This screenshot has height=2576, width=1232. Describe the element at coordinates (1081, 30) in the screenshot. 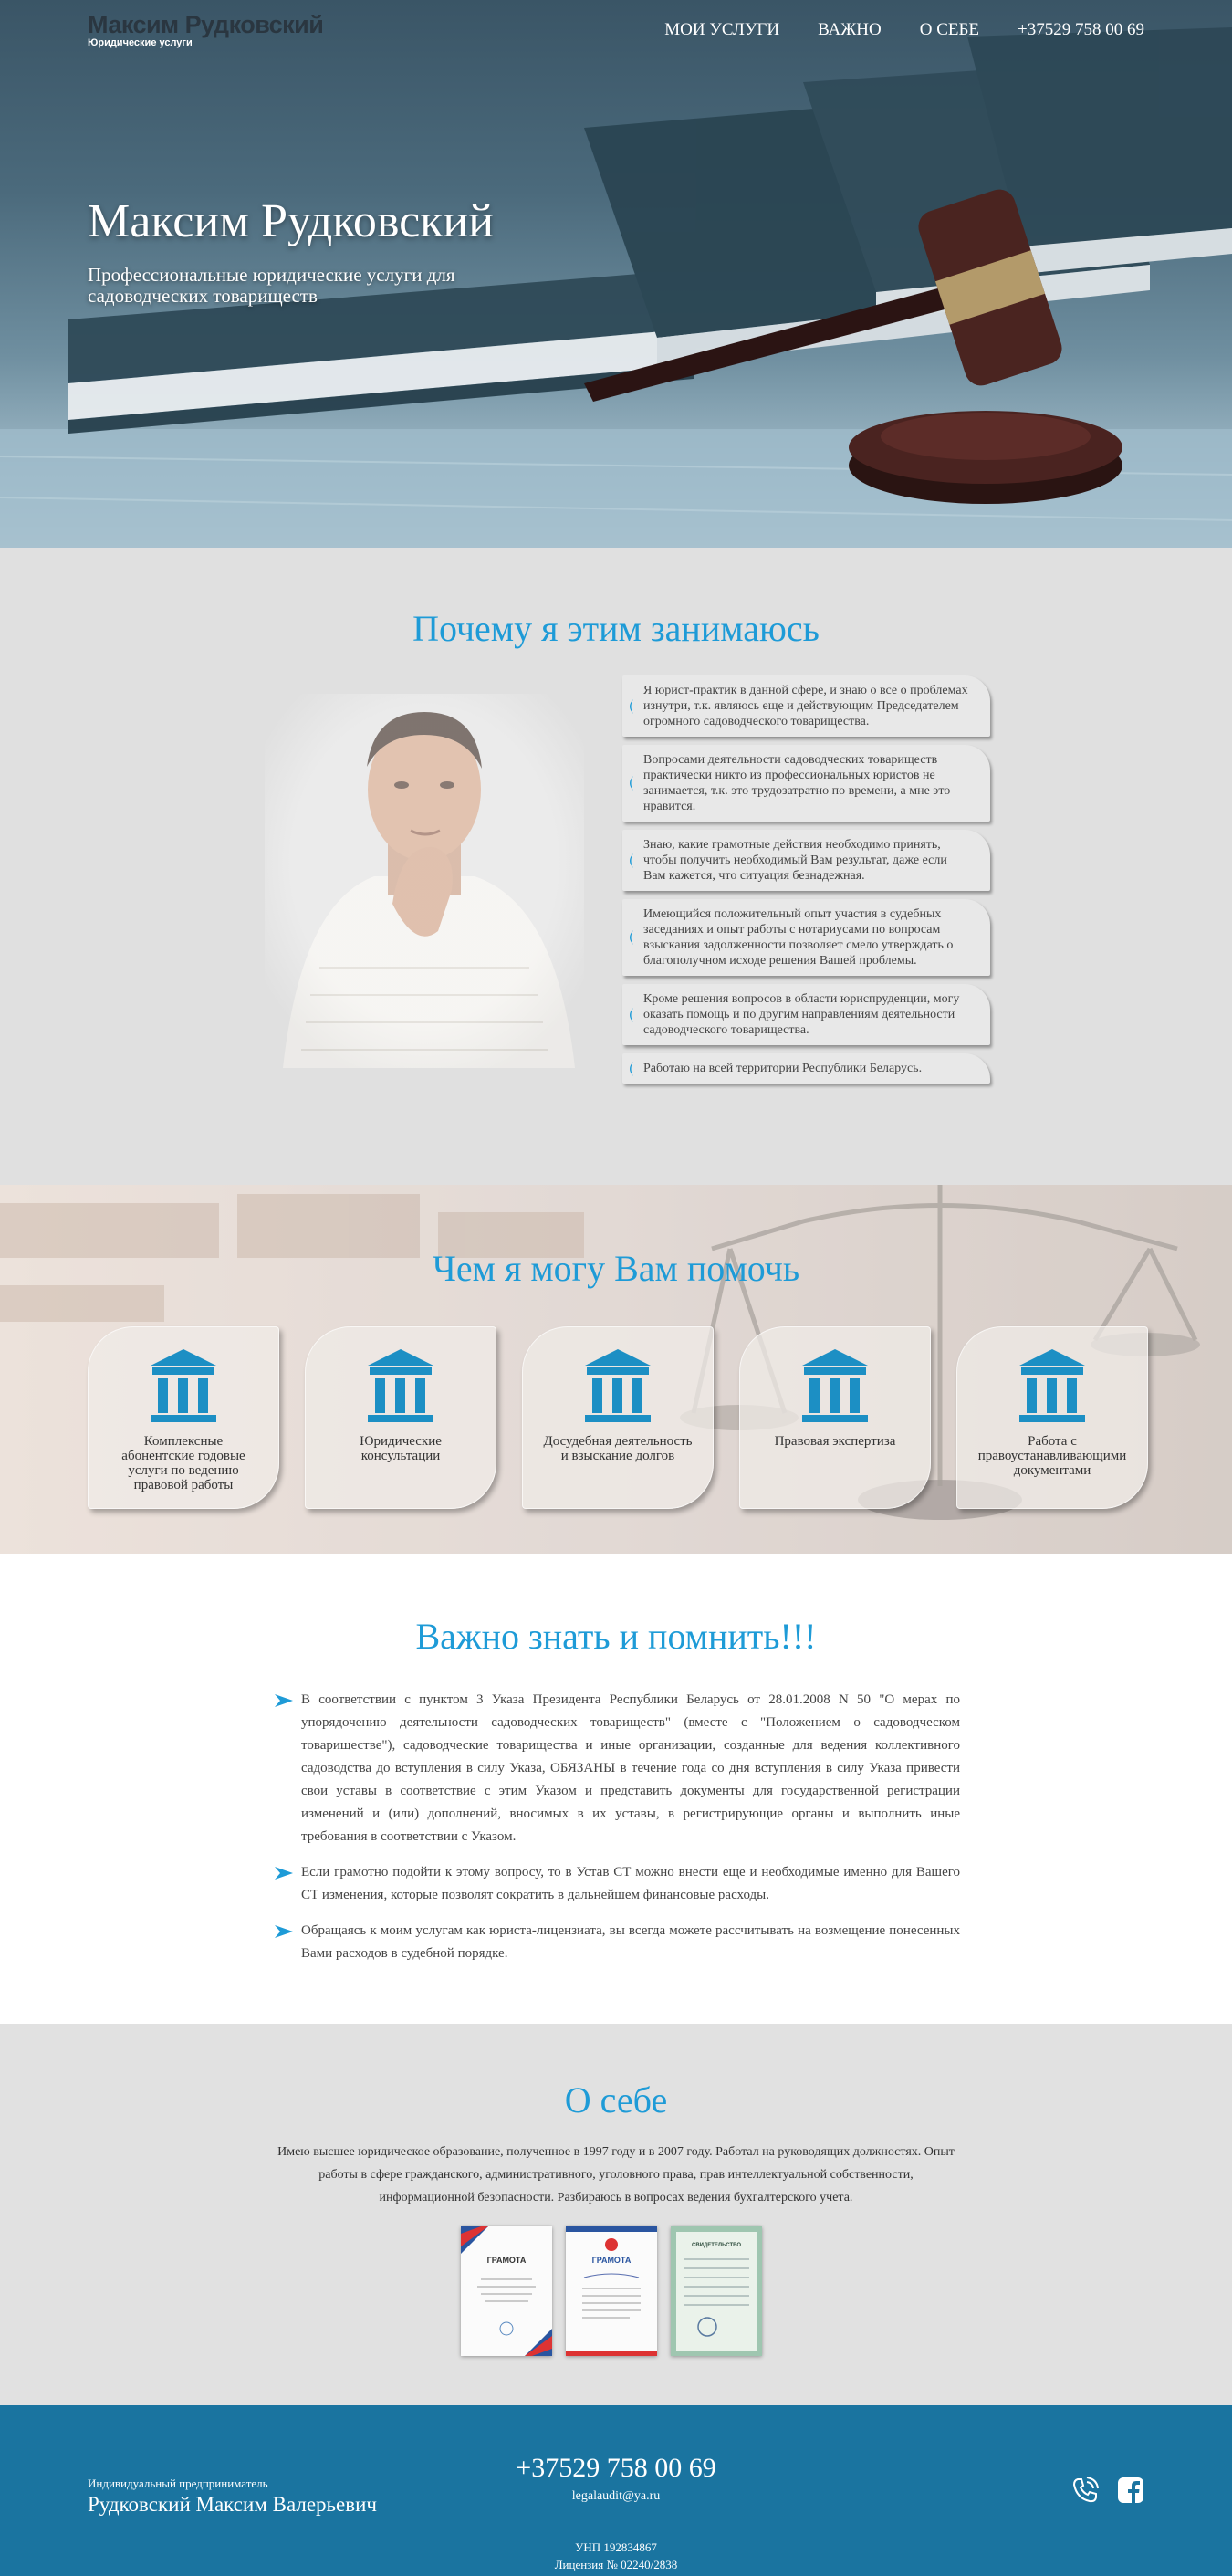

I see `menu-item-phone: +37529 758 00 69` at that location.